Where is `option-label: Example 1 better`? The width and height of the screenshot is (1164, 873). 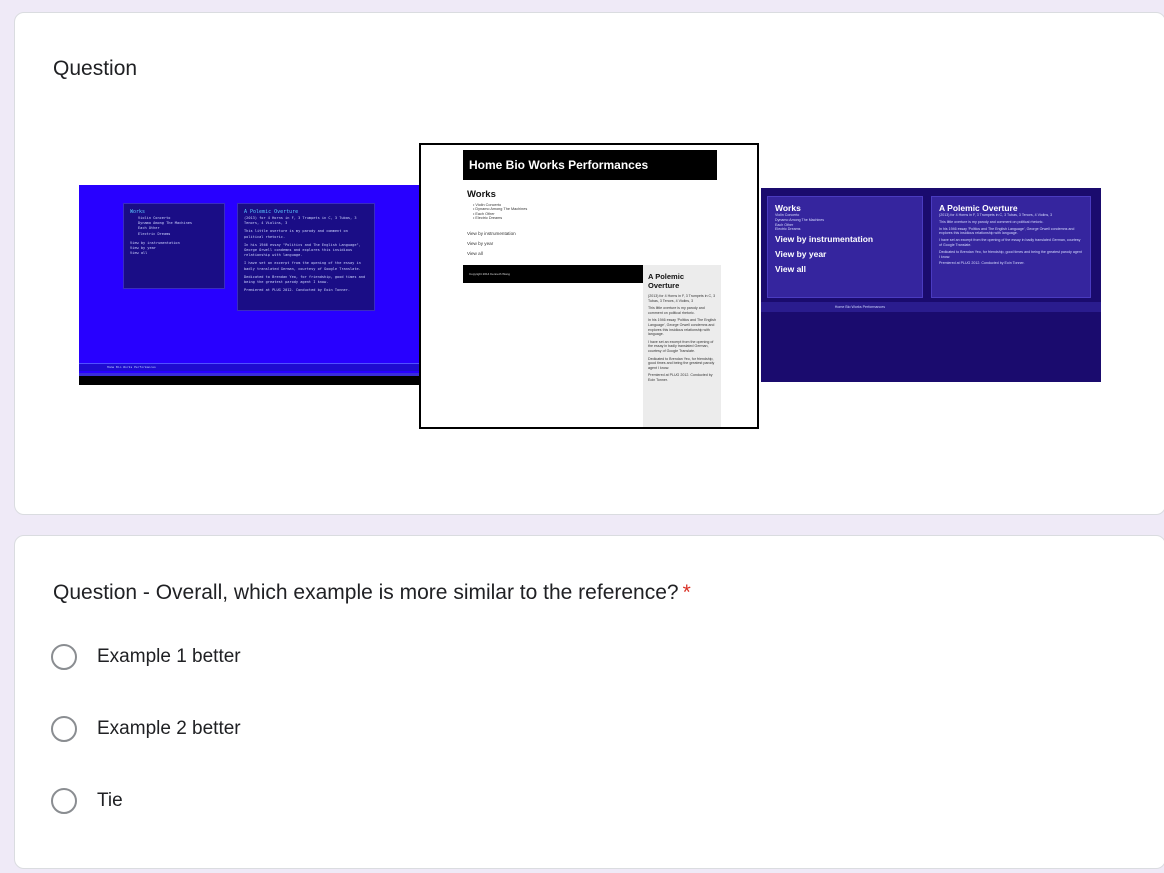 option-label: Example 1 better is located at coordinates (169, 656).